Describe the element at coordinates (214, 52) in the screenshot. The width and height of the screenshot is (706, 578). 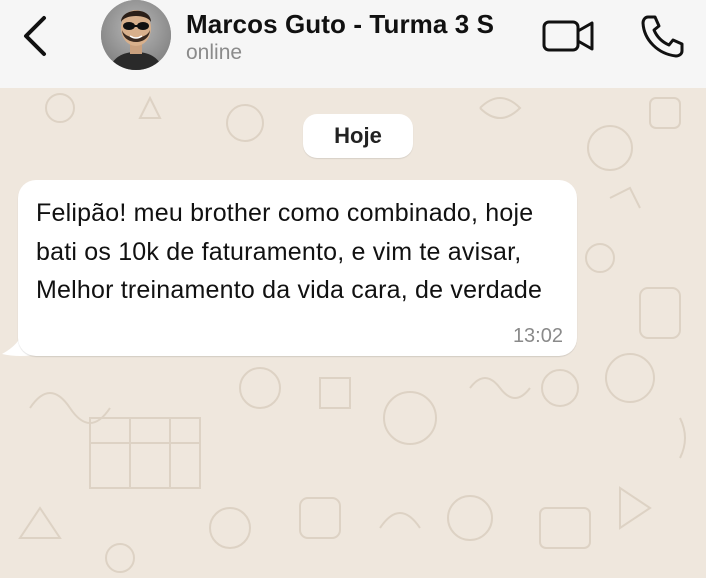
I see `contact-status: online` at that location.